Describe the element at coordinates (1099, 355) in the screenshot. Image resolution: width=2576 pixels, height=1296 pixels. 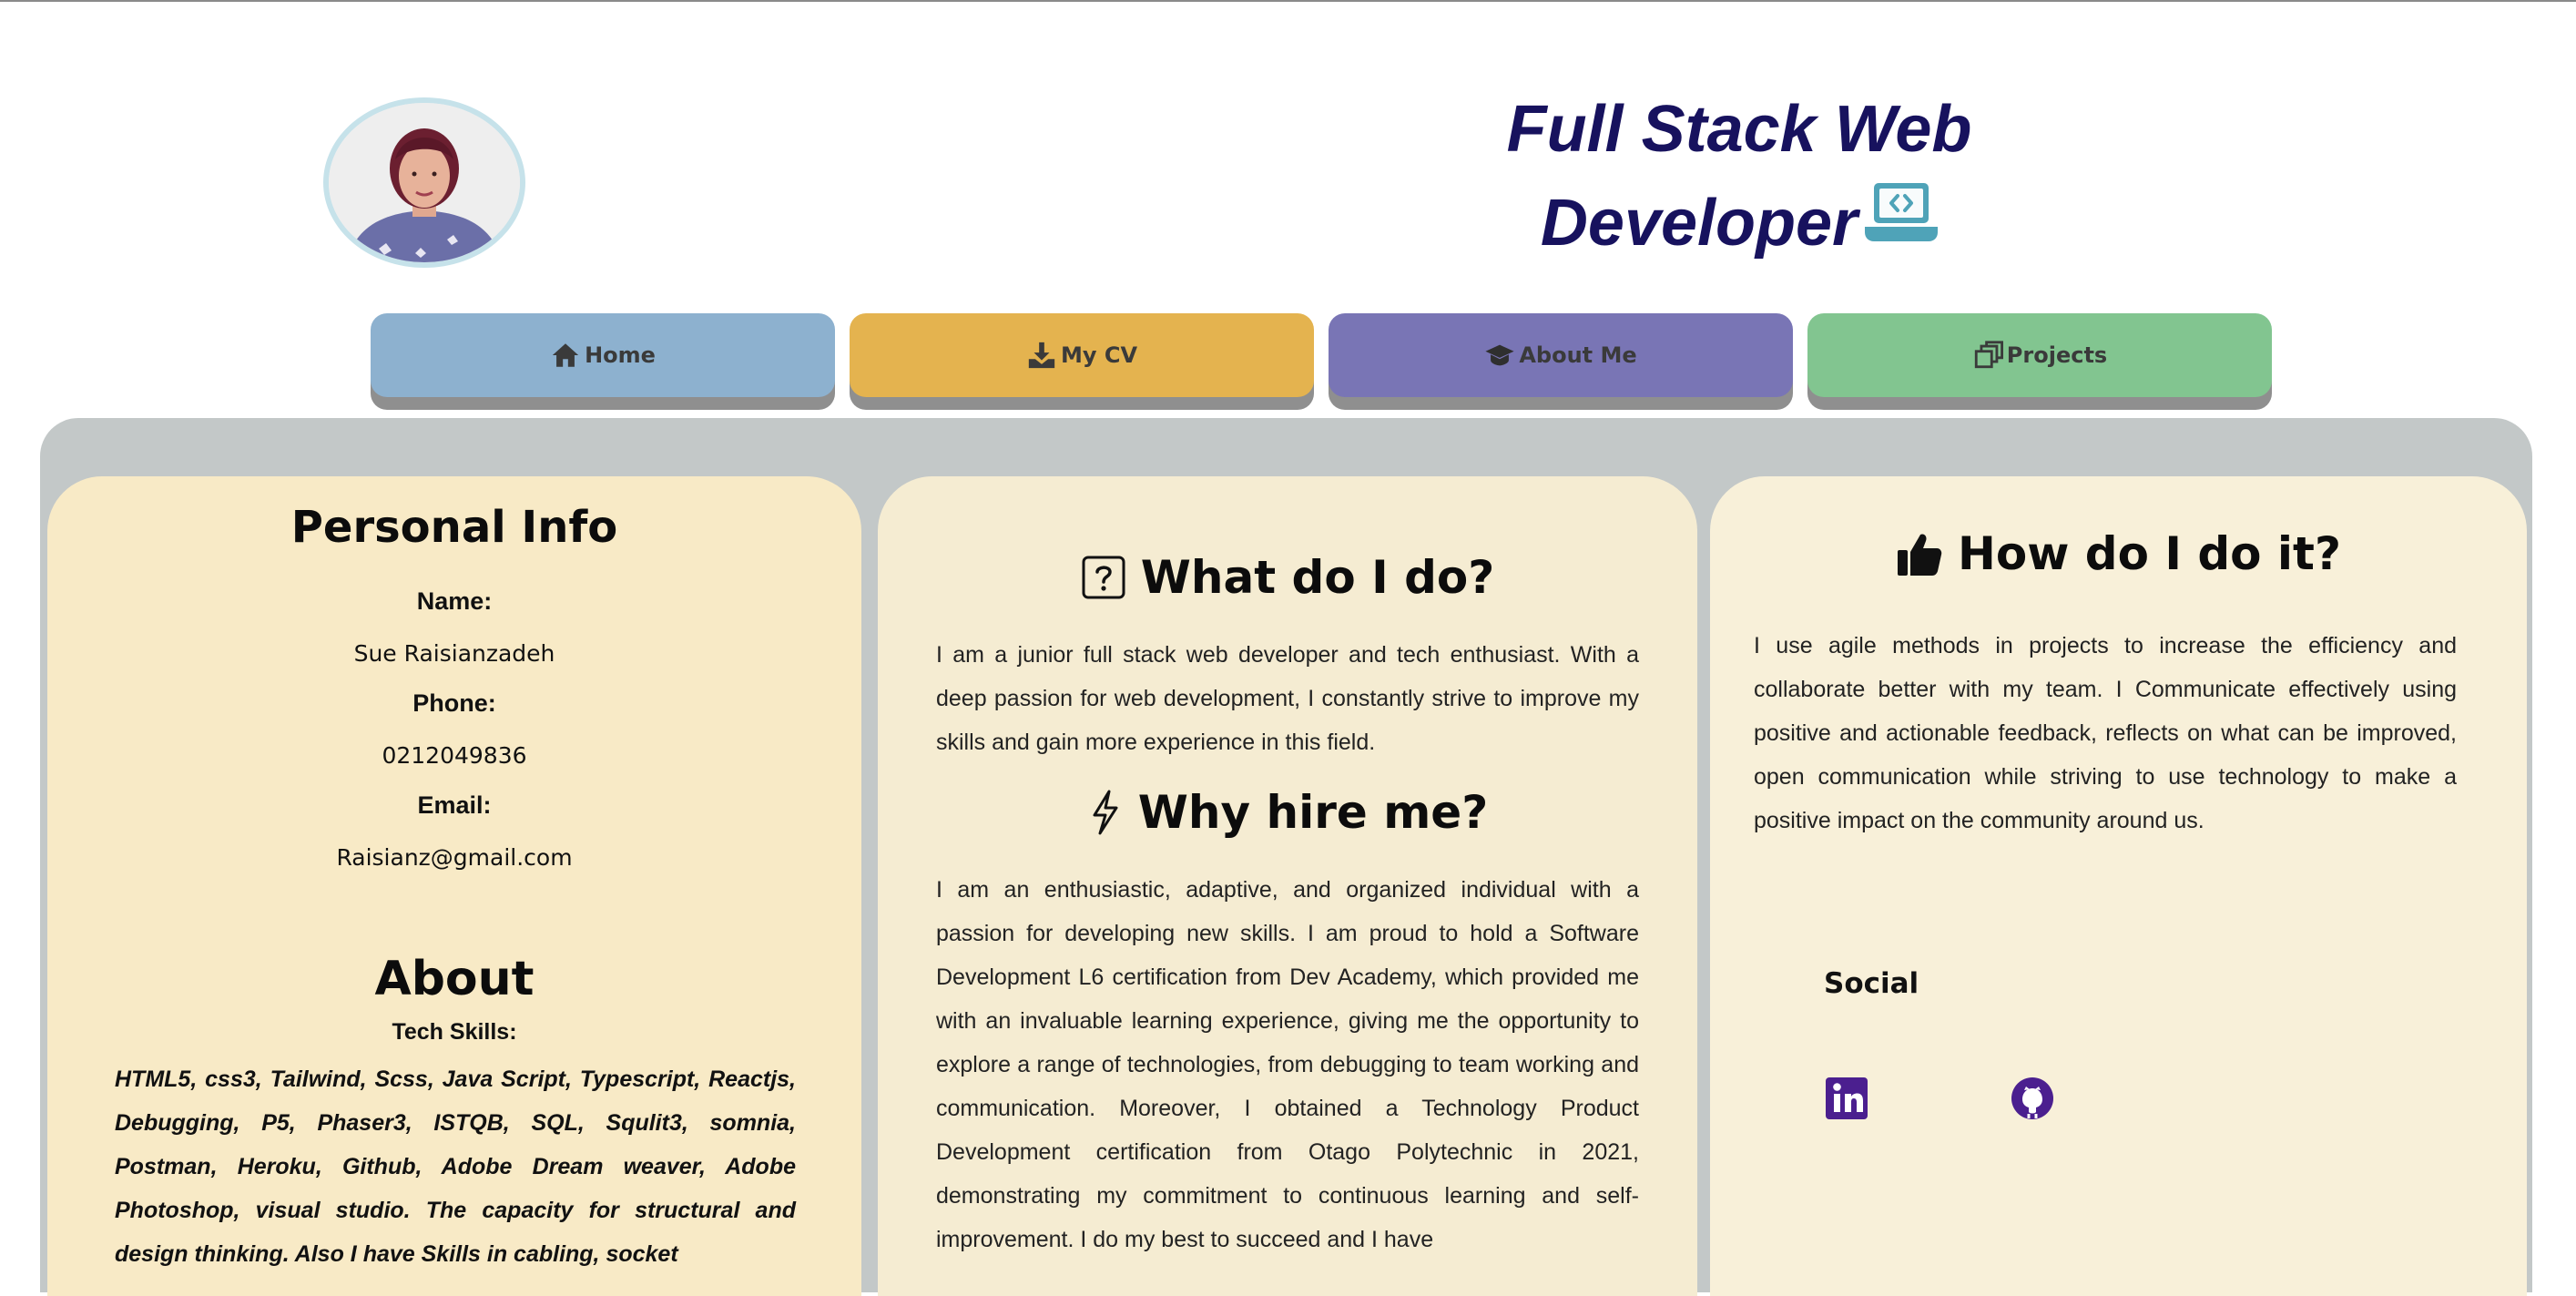
I see `nav-cv-label: My CV` at that location.